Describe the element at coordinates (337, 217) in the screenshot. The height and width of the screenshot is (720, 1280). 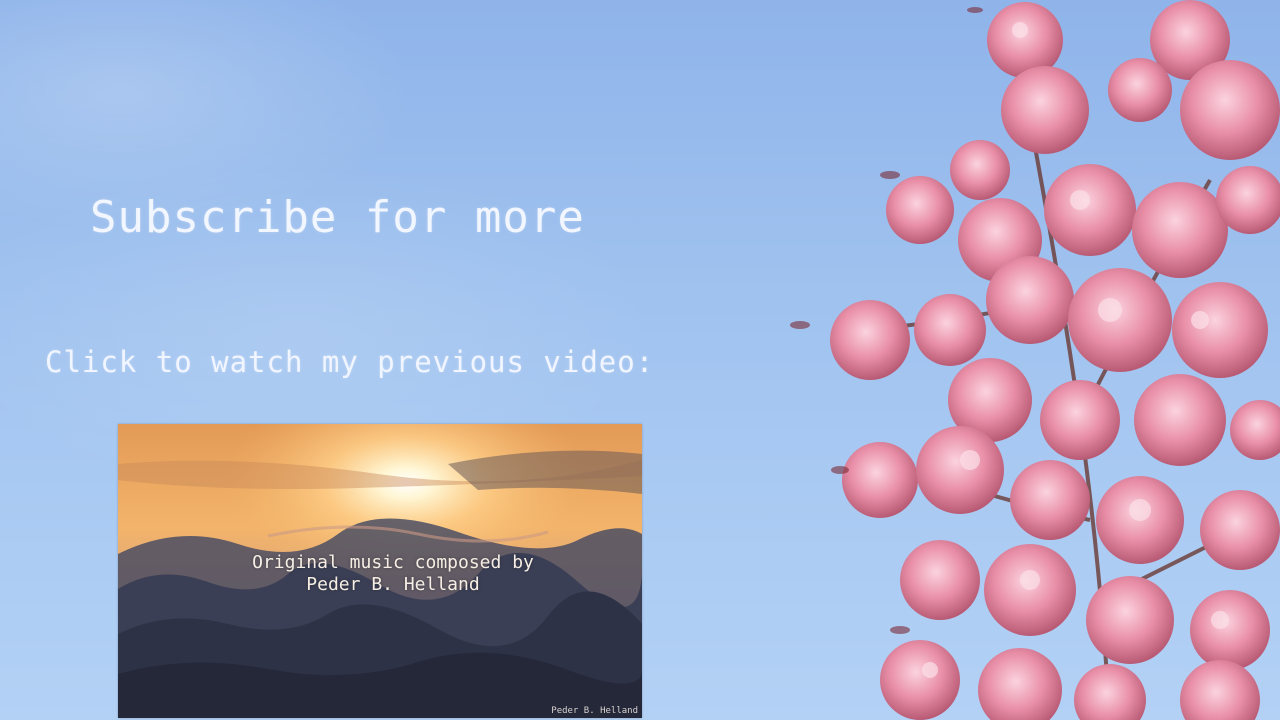
I see `subscribe-text: Subscribe for more` at that location.